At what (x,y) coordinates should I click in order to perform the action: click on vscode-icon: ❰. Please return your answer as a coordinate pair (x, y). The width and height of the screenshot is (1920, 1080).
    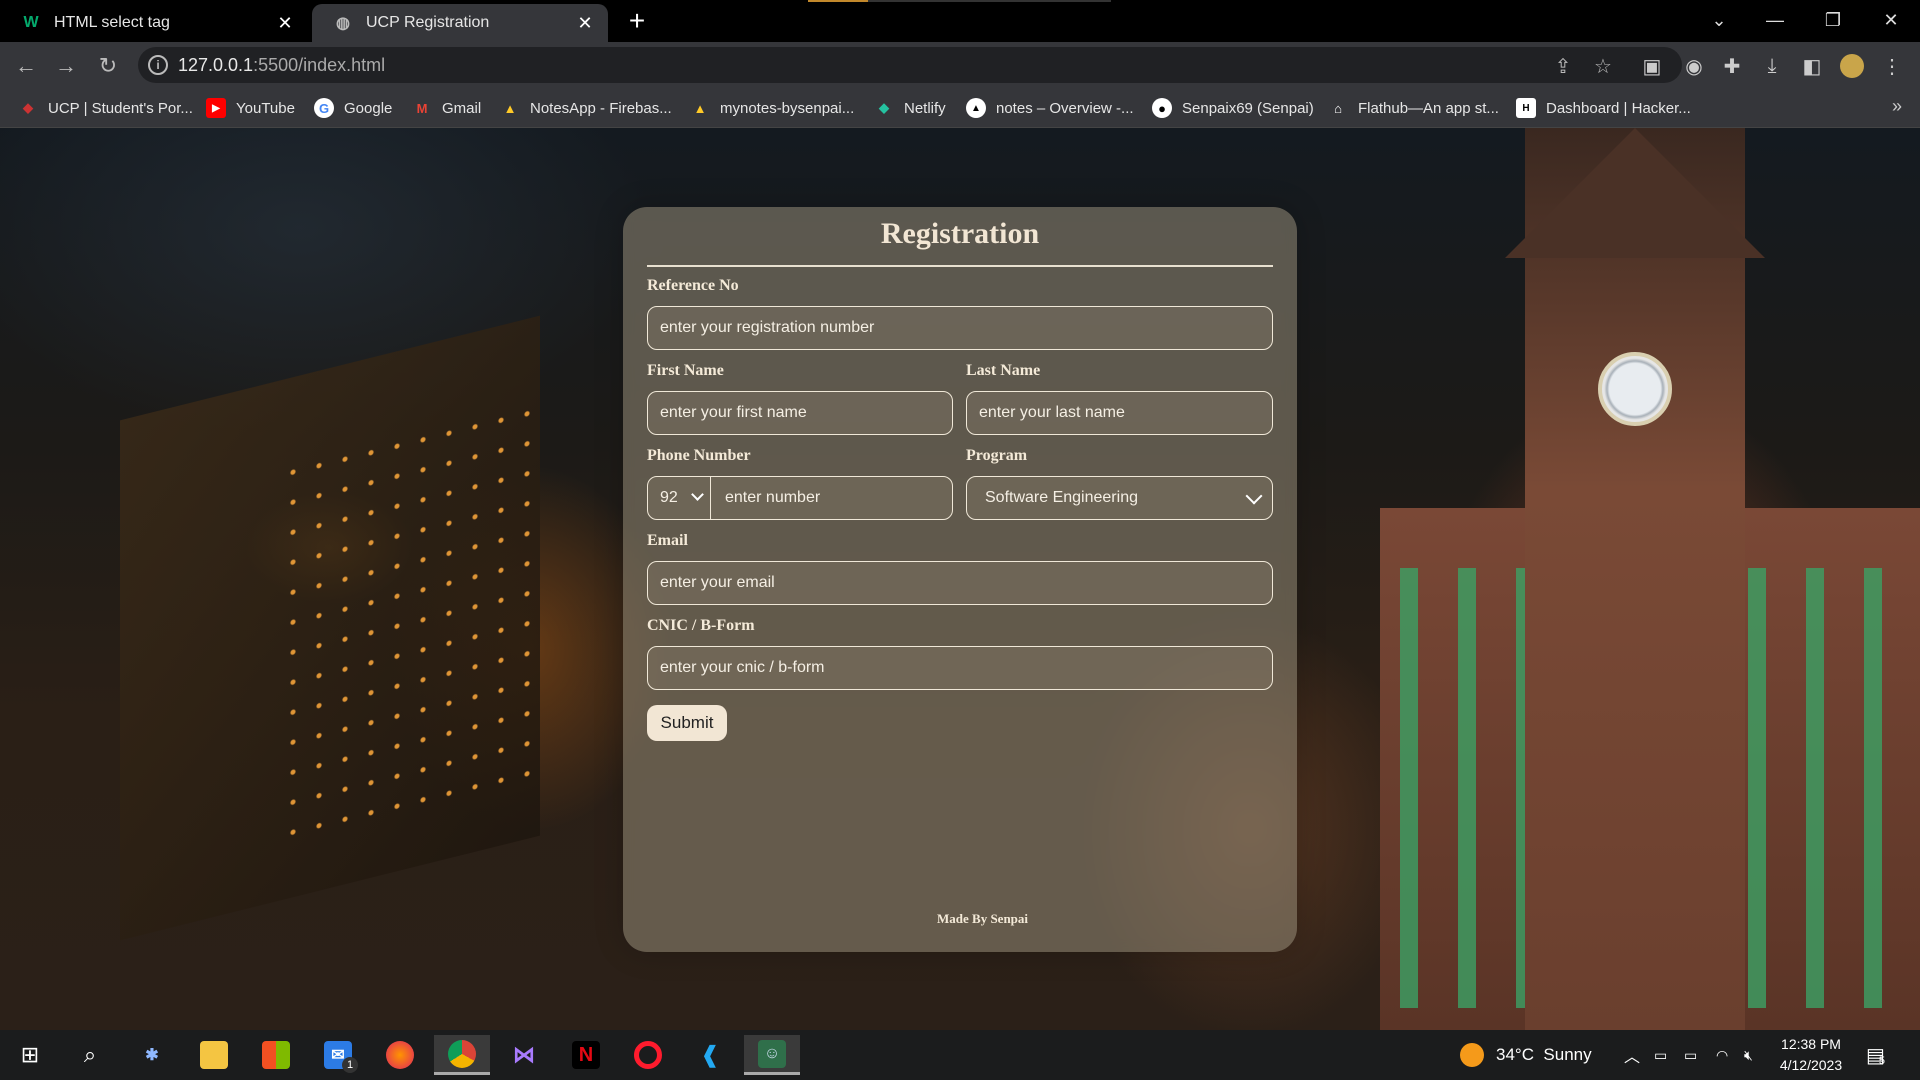
    Looking at the image, I should click on (710, 1055).